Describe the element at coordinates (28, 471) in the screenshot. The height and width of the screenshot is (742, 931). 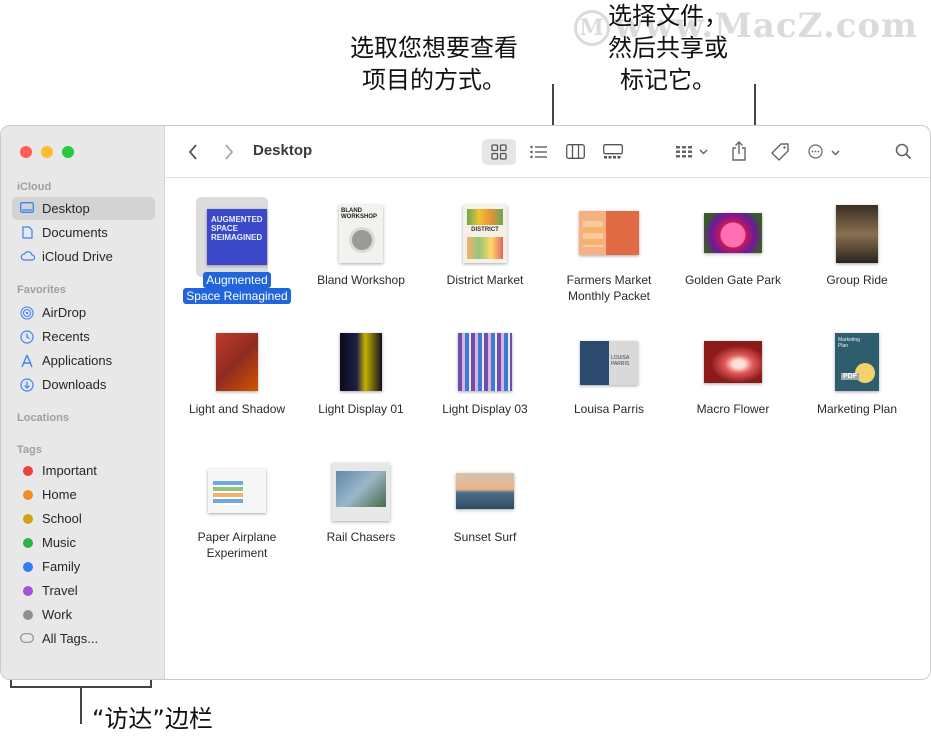
I see `tag-red-icon` at that location.